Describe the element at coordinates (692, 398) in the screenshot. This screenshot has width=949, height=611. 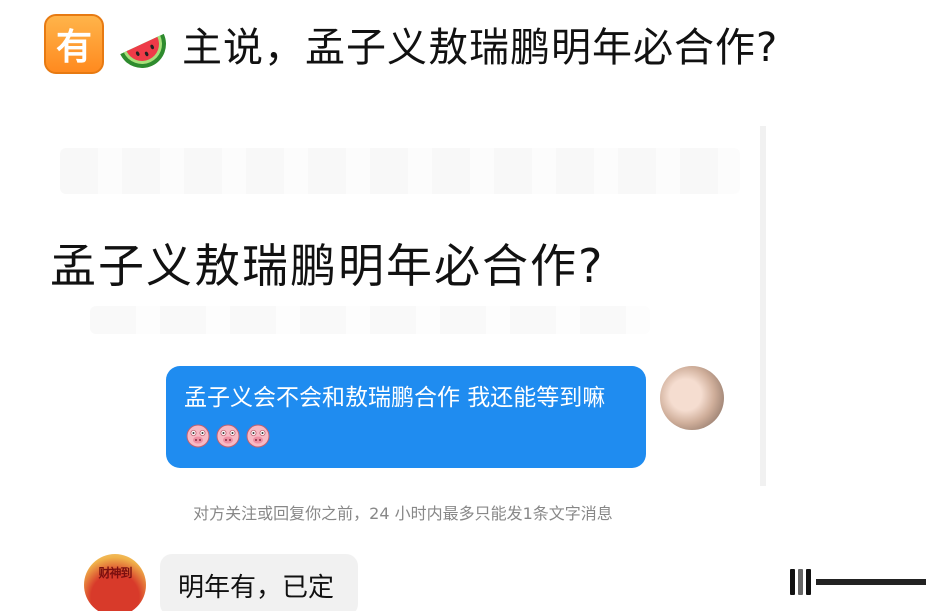
I see `sender-avatar` at that location.